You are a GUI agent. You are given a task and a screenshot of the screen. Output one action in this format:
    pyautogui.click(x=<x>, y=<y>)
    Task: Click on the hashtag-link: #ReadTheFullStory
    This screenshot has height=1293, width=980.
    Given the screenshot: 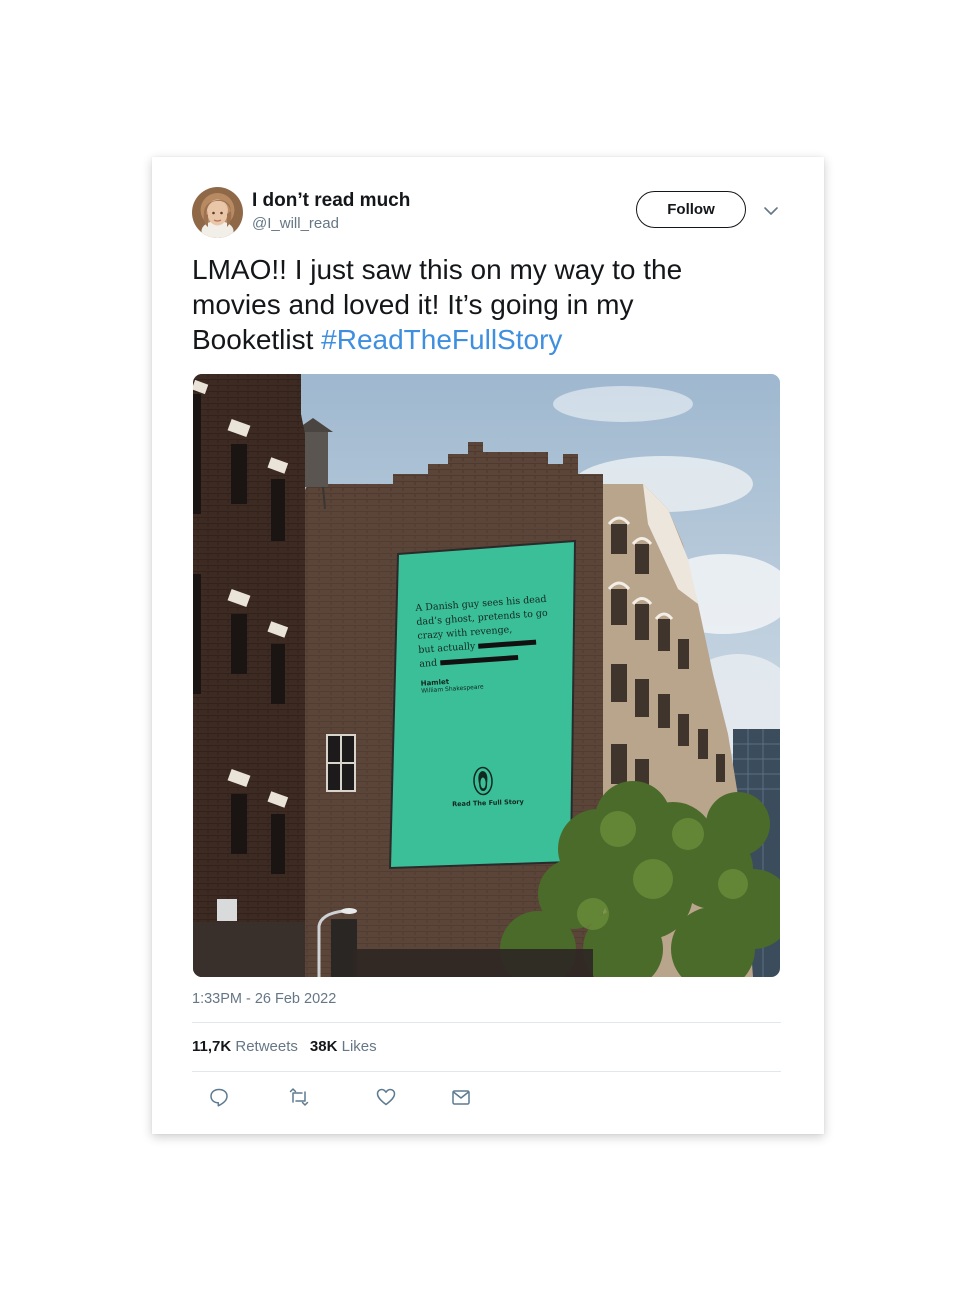 What is the action you would take?
    pyautogui.click(x=441, y=339)
    